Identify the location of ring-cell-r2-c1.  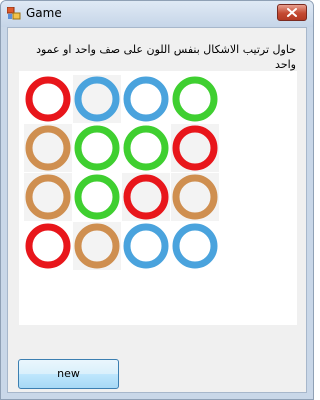
(48, 148).